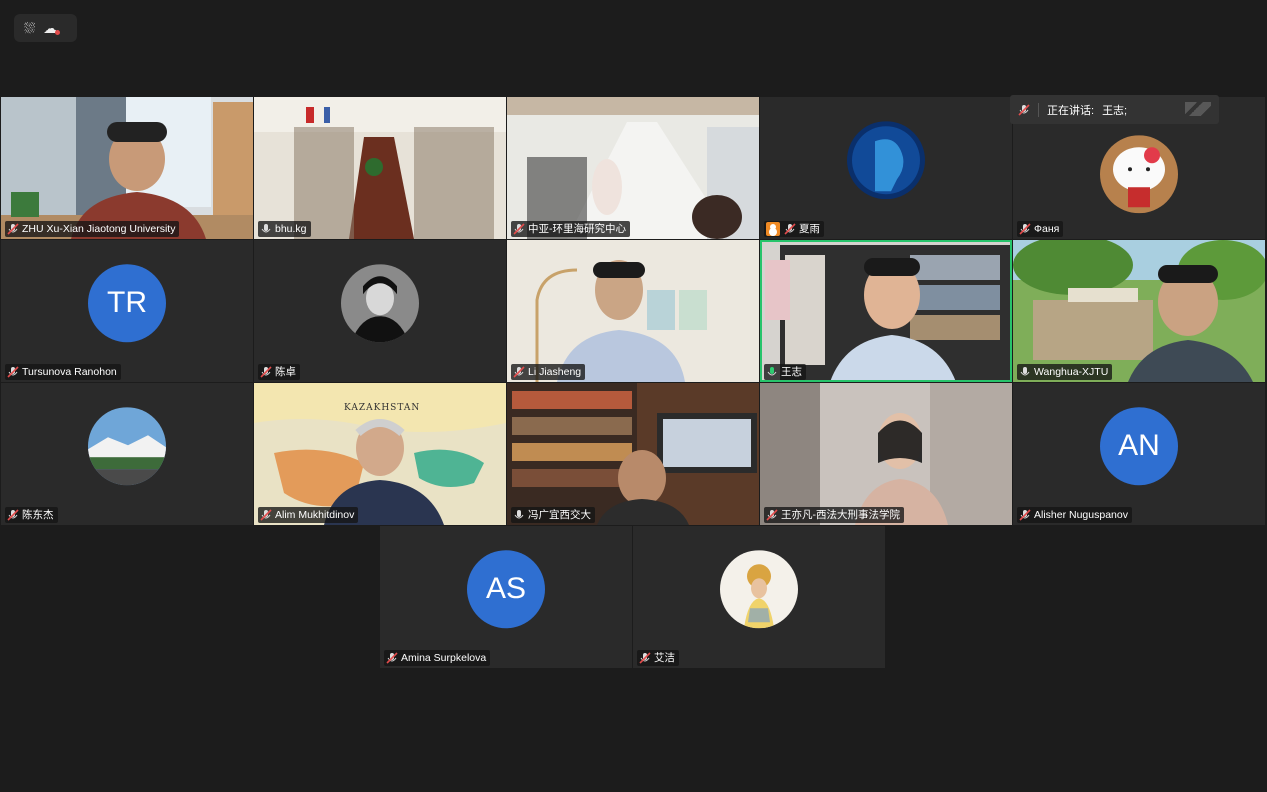 The height and width of the screenshot is (792, 1267). Describe the element at coordinates (555, 372) in the screenshot. I see `participant-name: Li Jiasheng` at that location.